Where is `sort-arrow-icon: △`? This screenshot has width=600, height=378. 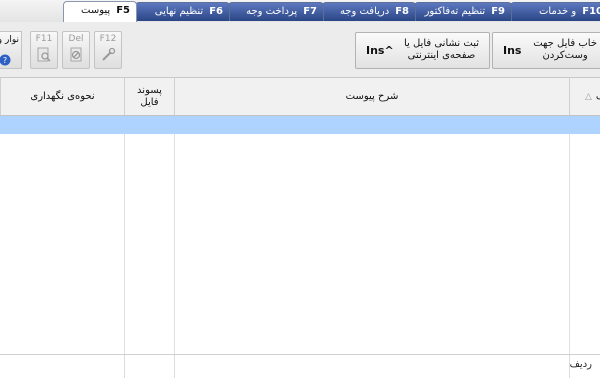
sort-arrow-icon: △ is located at coordinates (588, 96).